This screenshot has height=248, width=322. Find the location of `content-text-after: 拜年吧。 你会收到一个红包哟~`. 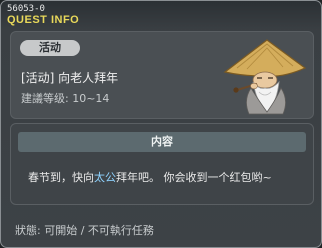

content-text-after: 拜年吧。 你会收到一个红包哟~ is located at coordinates (194, 177).